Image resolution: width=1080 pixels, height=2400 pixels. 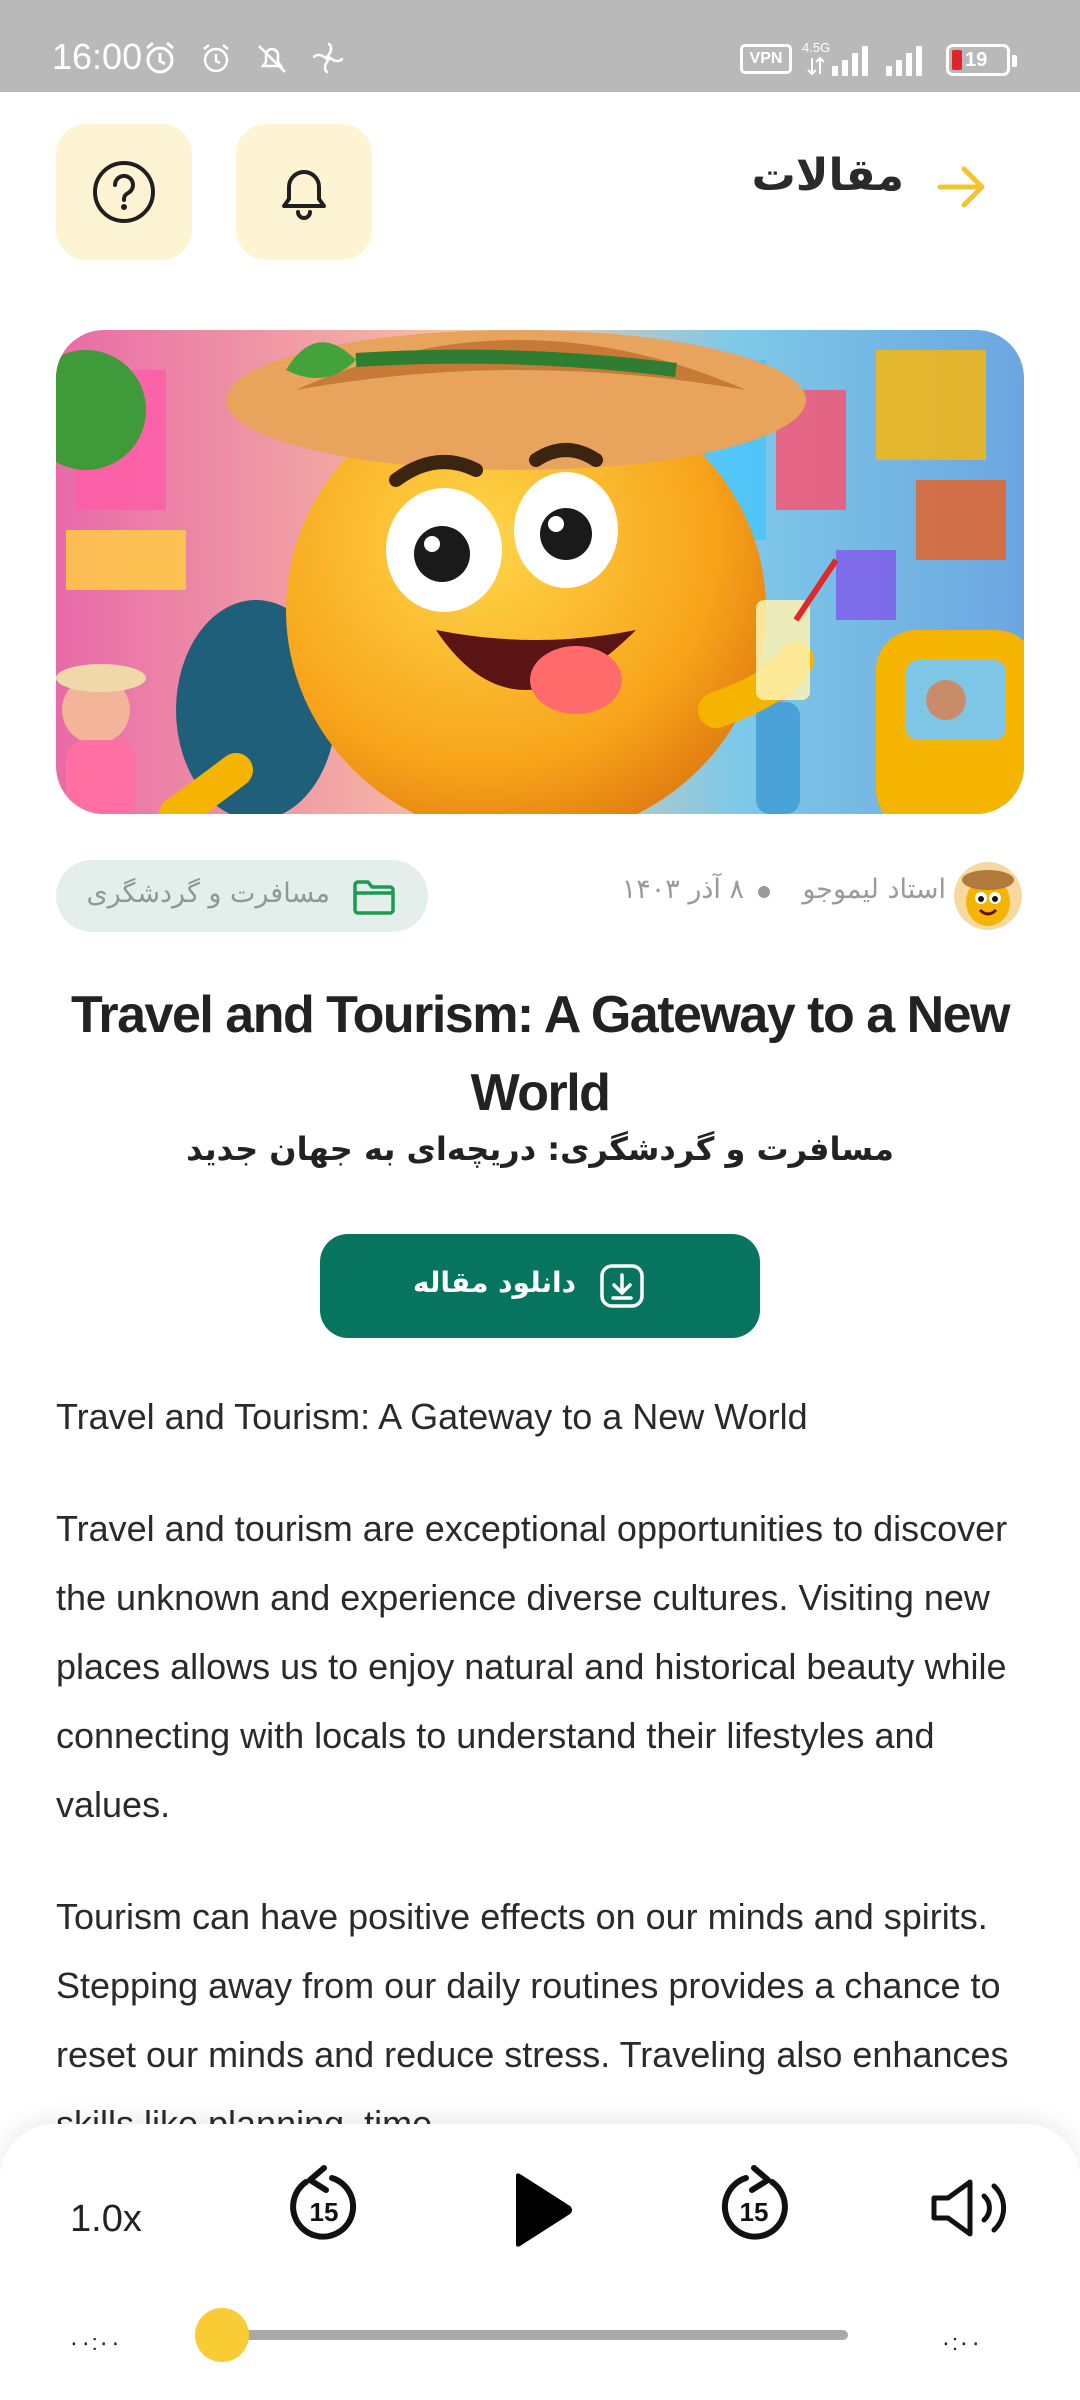 I want to click on forward-seconds: 15, so click(x=754, y=2212).